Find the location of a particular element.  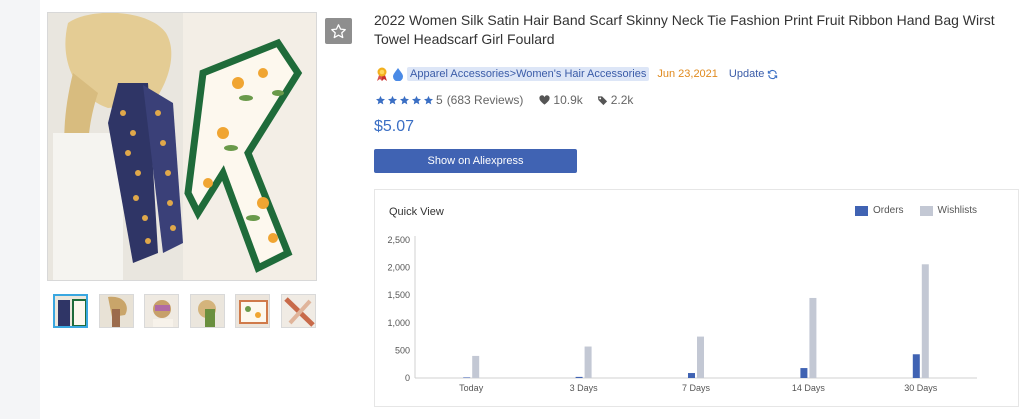

heart-icon is located at coordinates (544, 99).